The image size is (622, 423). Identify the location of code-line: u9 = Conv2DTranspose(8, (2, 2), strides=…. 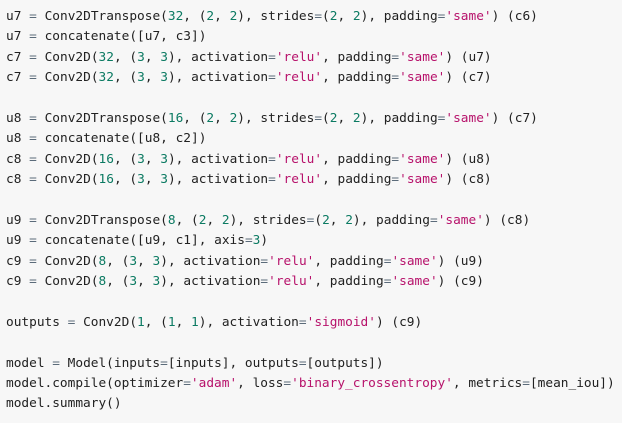
(268, 220).